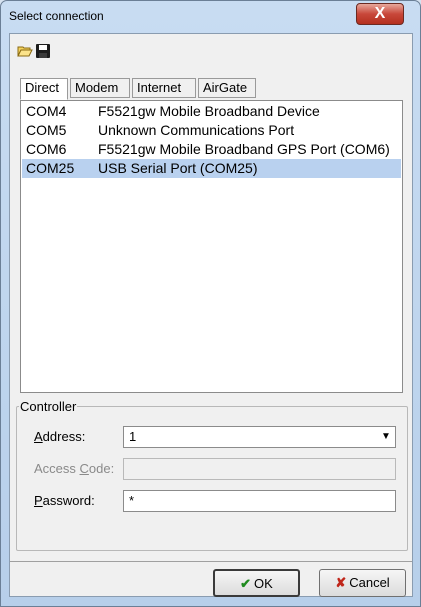 This screenshot has width=421, height=607. What do you see at coordinates (100, 88) in the screenshot?
I see `tab-modem: Modem` at bounding box center [100, 88].